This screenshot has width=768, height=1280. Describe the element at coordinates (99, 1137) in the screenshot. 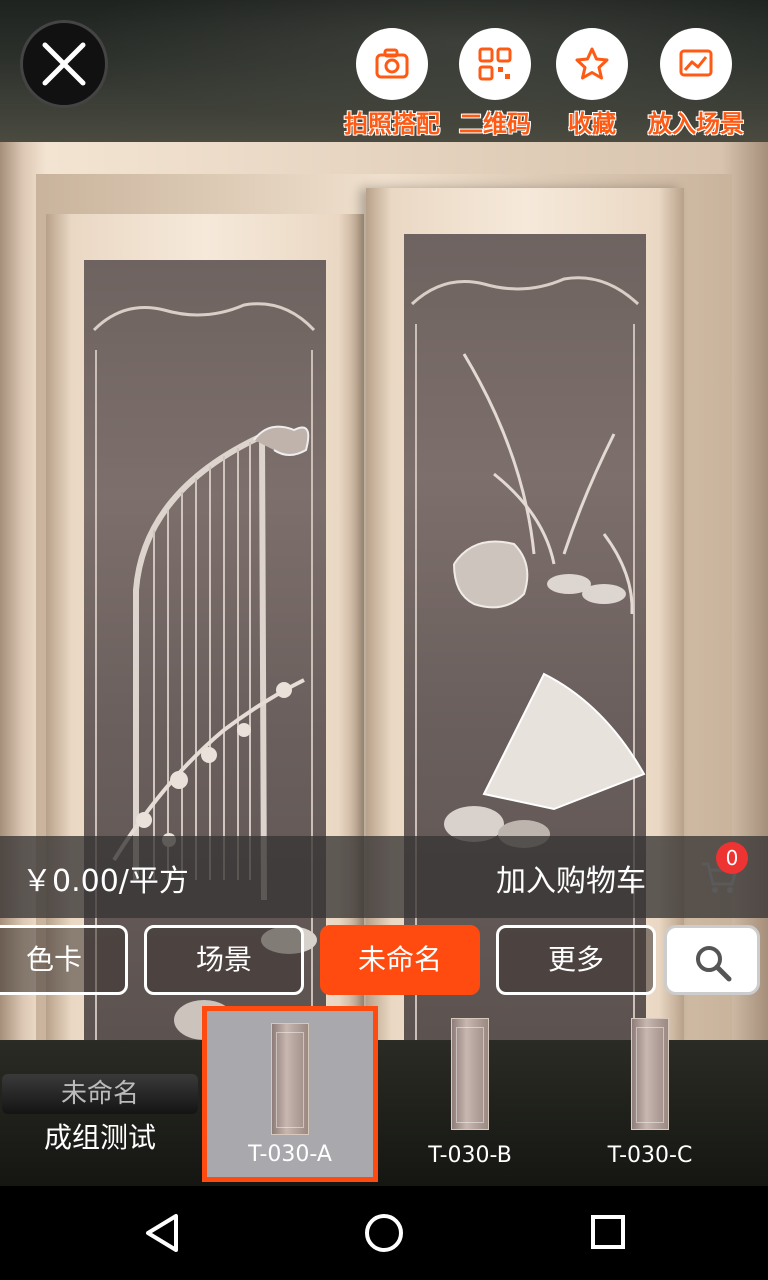

I see `group-title: 成组测试` at that location.